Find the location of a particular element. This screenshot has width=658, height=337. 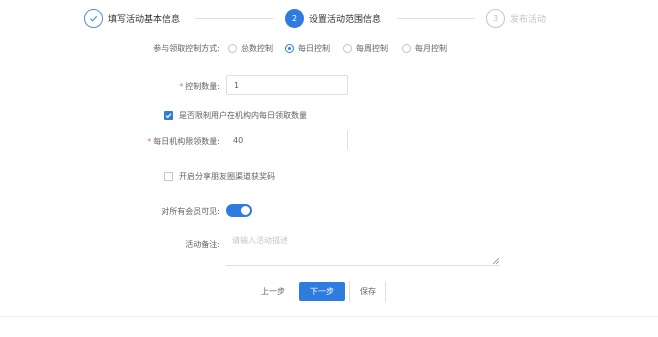

radio-weekly: 每周控制 is located at coordinates (365, 48).